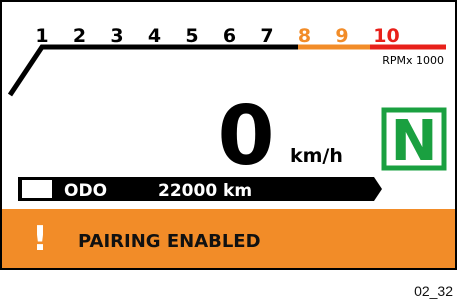 Image resolution: width=457 pixels, height=303 pixels. I want to click on tach-tick-label: 1, so click(41, 36).